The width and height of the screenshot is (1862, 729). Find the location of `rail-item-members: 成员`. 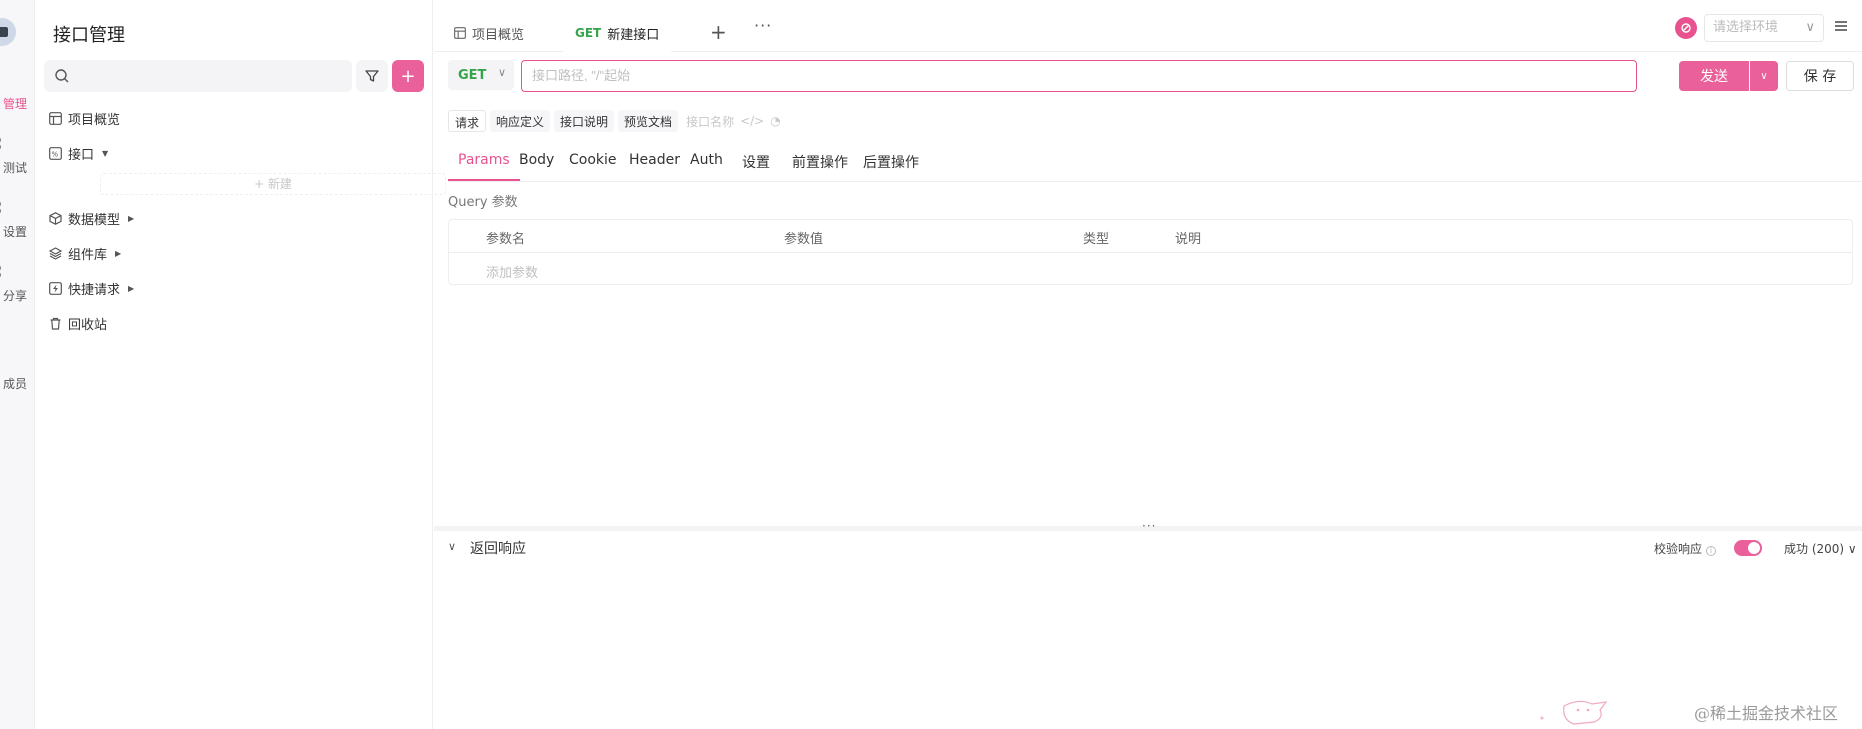

rail-item-members: 成员 is located at coordinates (17, 377).